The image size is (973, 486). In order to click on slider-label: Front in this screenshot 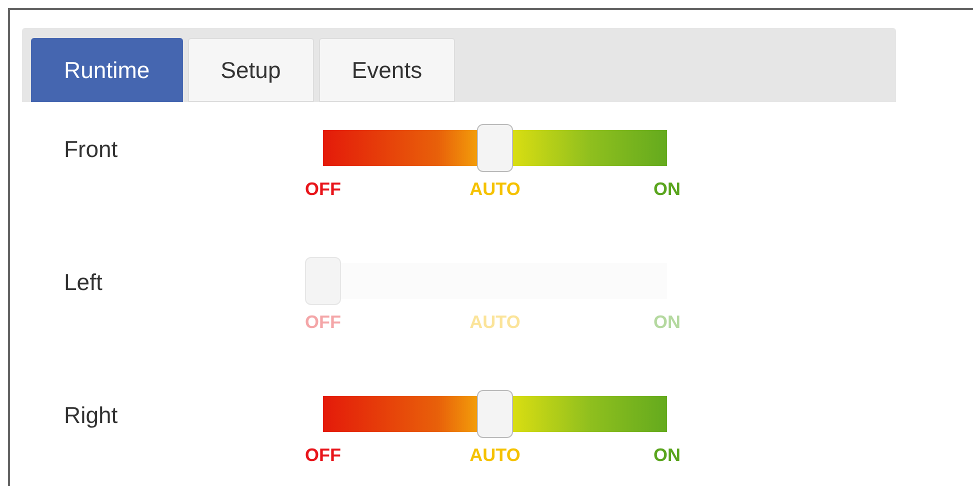, I will do `click(91, 149)`.